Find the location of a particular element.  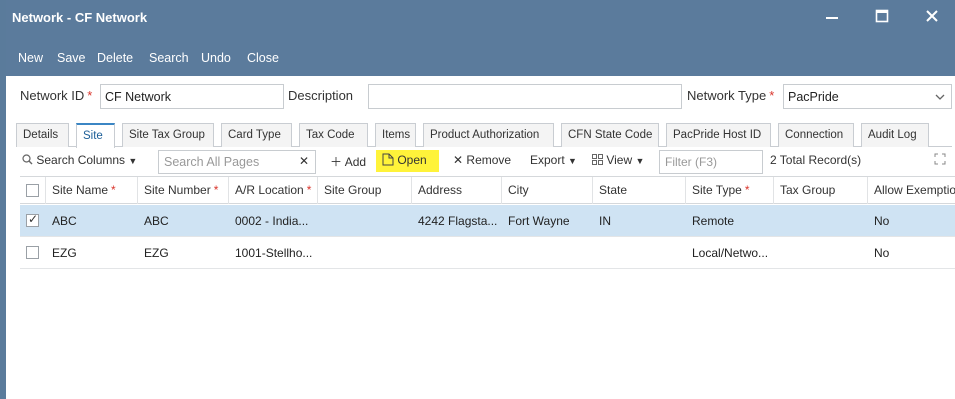

description-field is located at coordinates (525, 96).